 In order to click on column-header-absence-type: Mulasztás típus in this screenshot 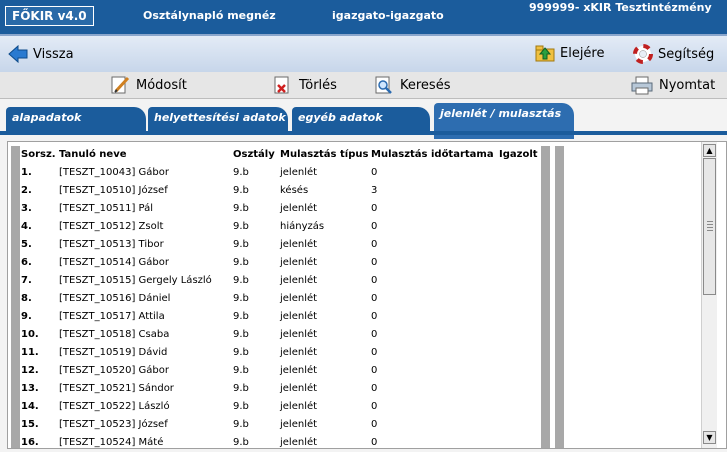, I will do `click(324, 154)`.